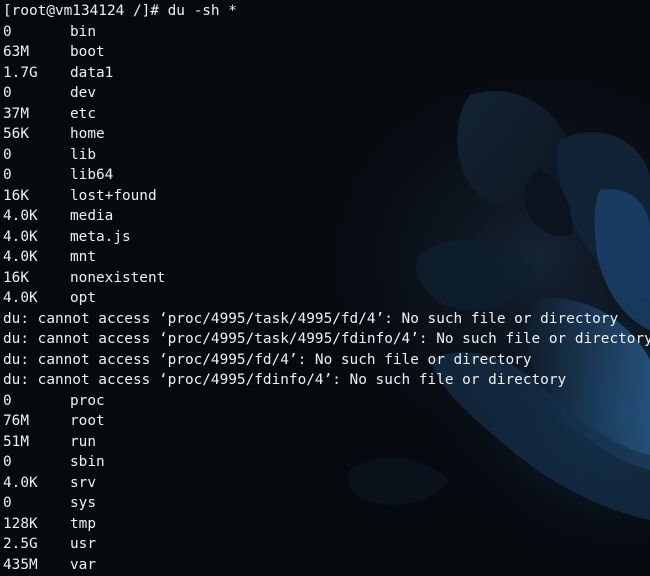 This screenshot has width=650, height=576. What do you see at coordinates (16, 441) in the screenshot?
I see `entry-size: 51M` at bounding box center [16, 441].